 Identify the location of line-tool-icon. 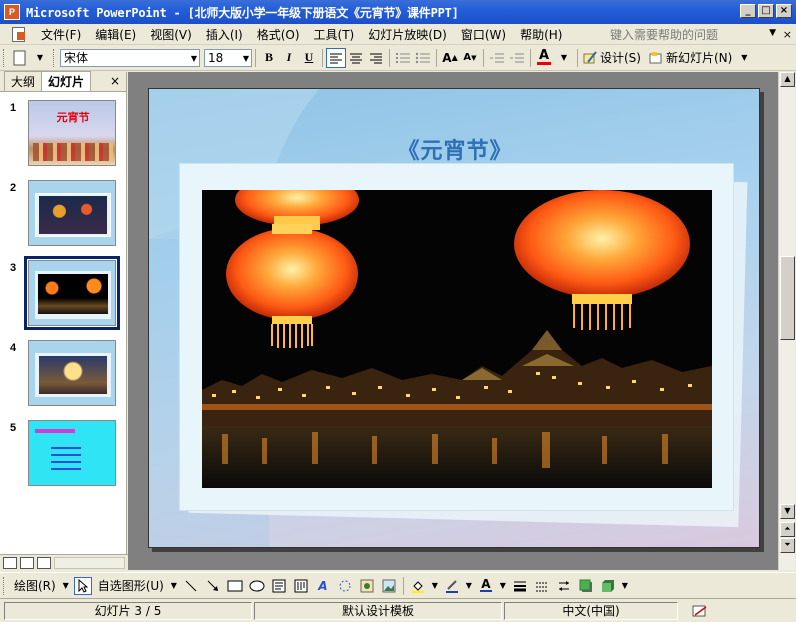
(191, 586).